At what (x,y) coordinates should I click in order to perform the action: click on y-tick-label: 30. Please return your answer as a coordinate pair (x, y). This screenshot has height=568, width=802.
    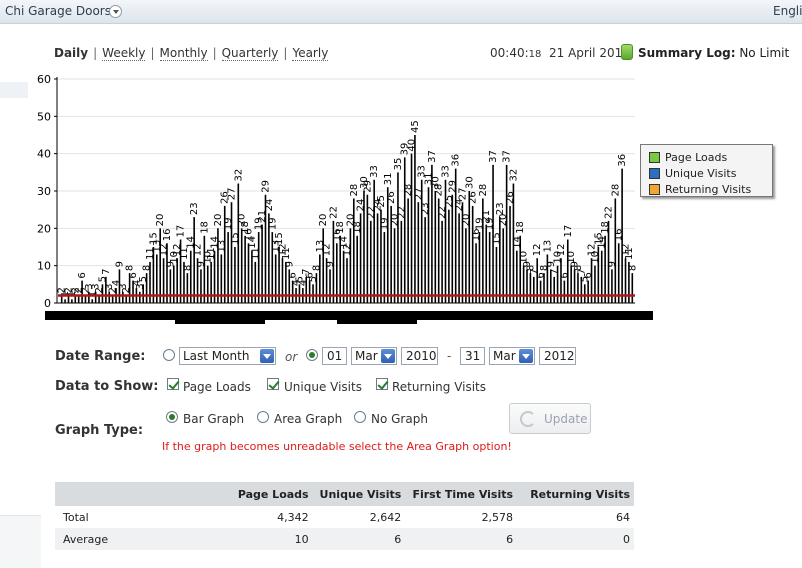
    Looking at the image, I should click on (44, 191).